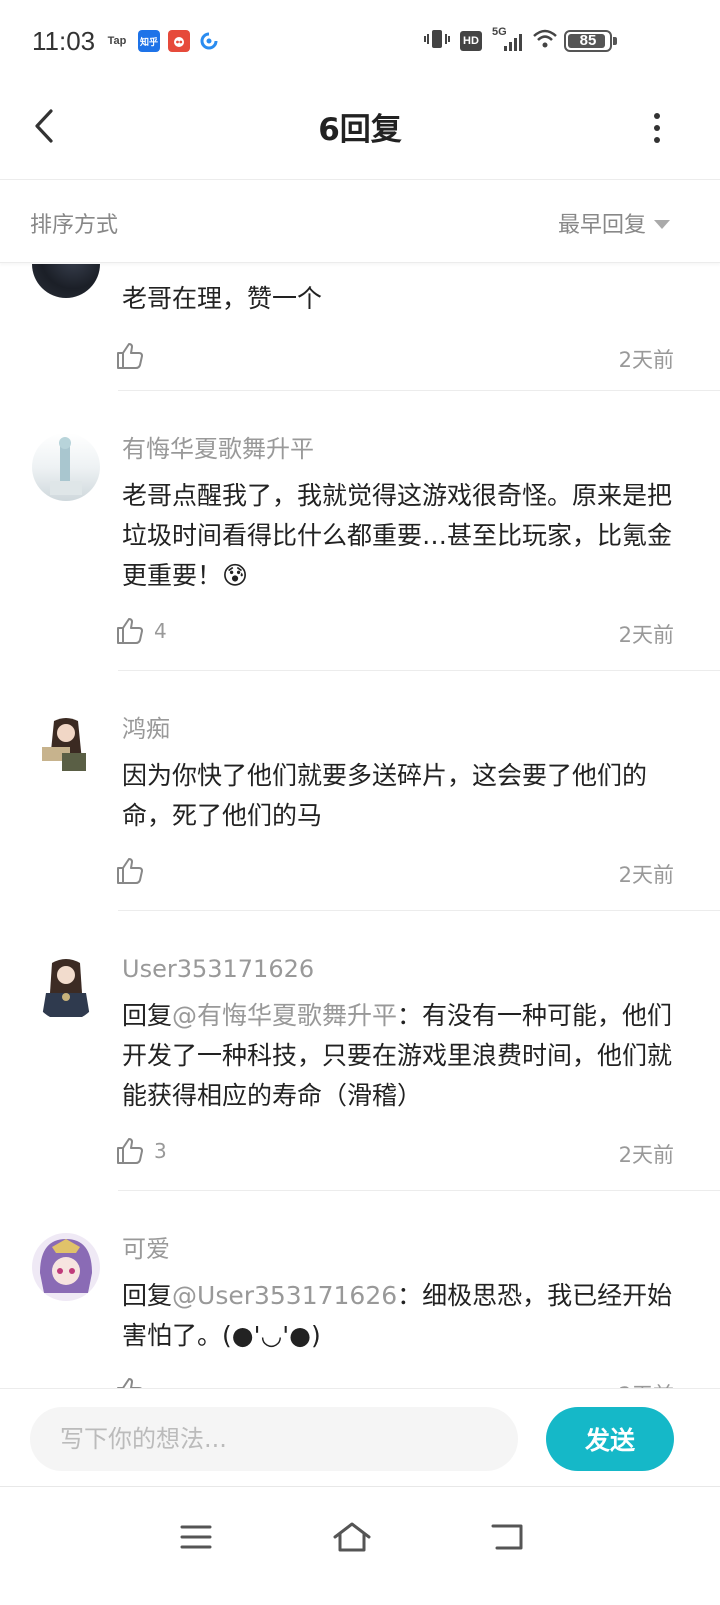 The height and width of the screenshot is (1605, 720). I want to click on caret-down-icon, so click(662, 224).